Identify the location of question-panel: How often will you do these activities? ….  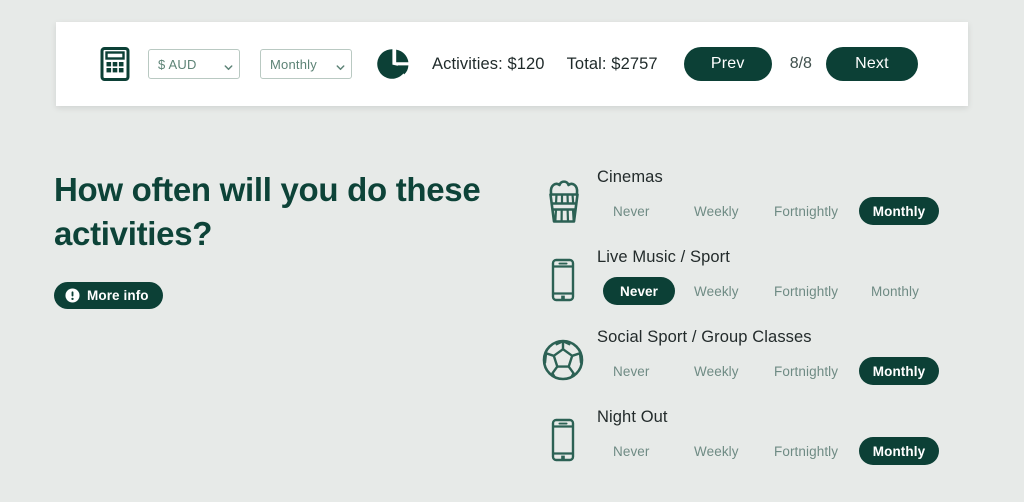
(279, 238).